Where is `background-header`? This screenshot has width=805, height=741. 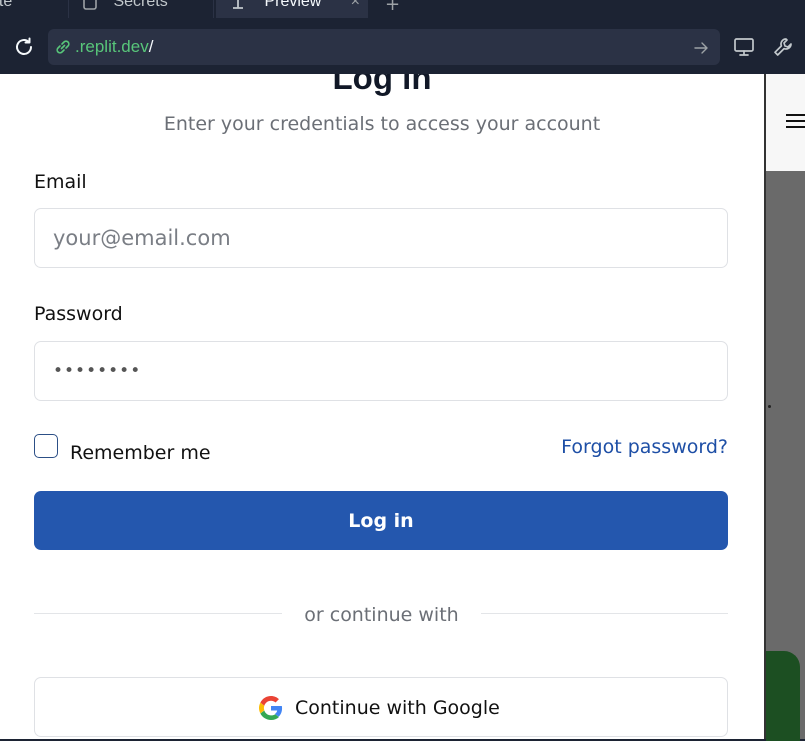
background-header is located at coordinates (785, 122).